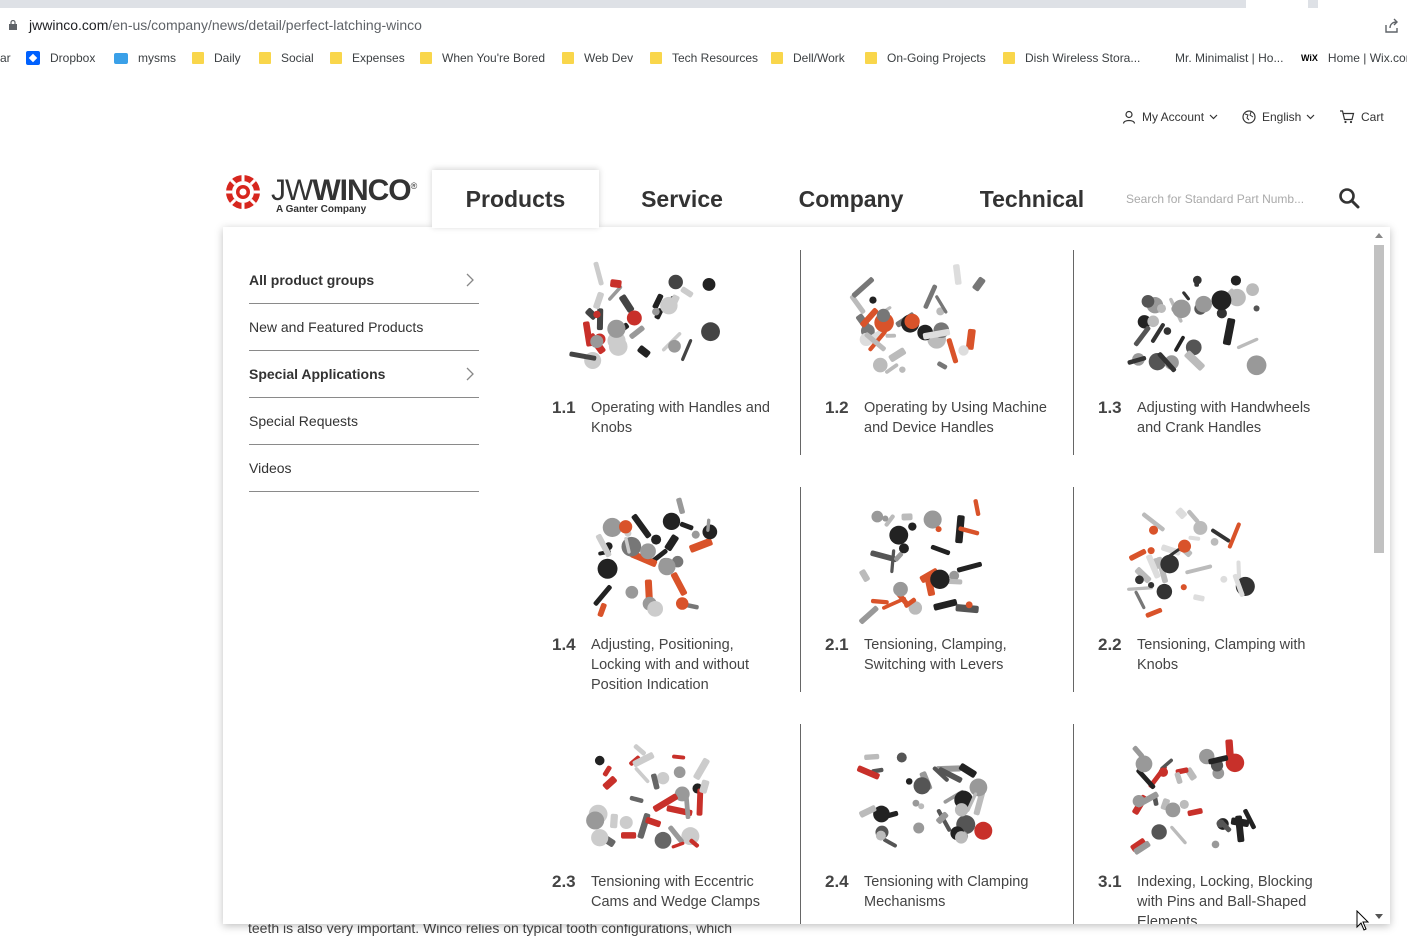 The width and height of the screenshot is (1407, 936). Describe the element at coordinates (851, 199) in the screenshot. I see `nav-company: Company` at that location.